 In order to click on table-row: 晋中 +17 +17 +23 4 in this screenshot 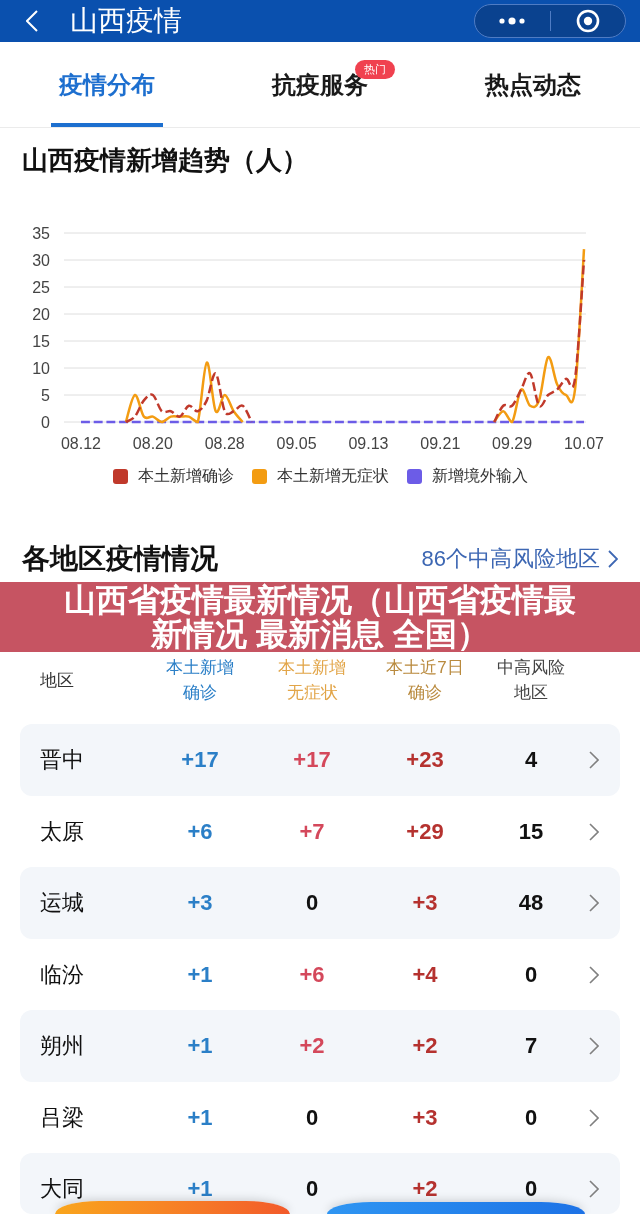, I will do `click(320, 760)`.